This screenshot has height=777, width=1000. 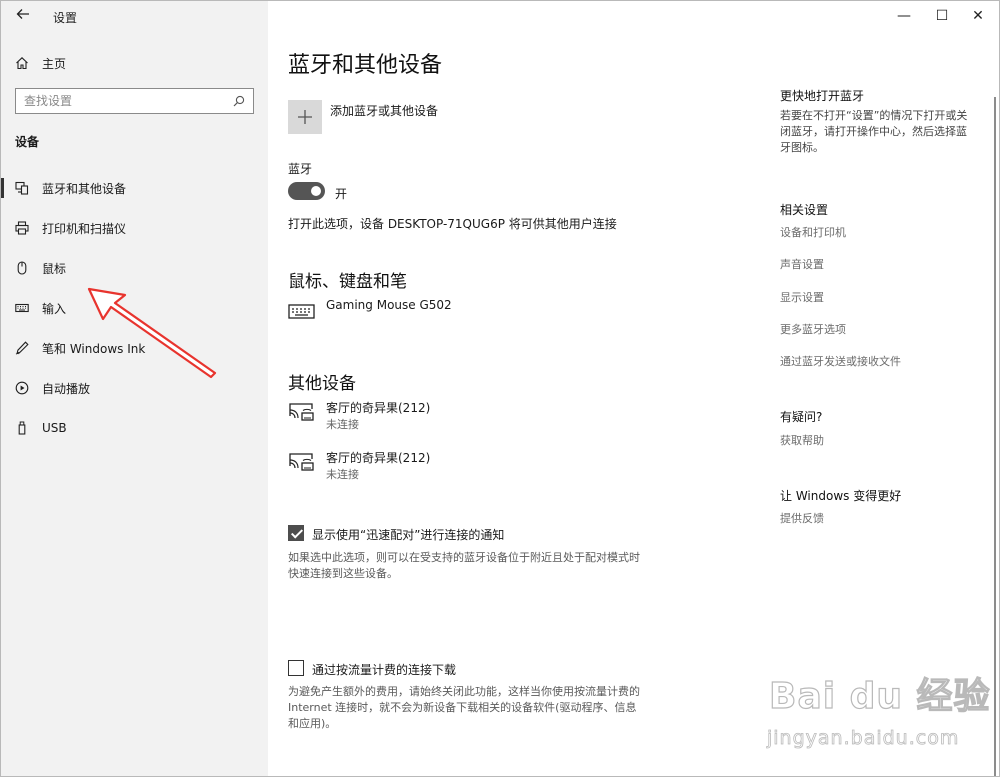 I want to click on search-box, so click(x=134, y=101).